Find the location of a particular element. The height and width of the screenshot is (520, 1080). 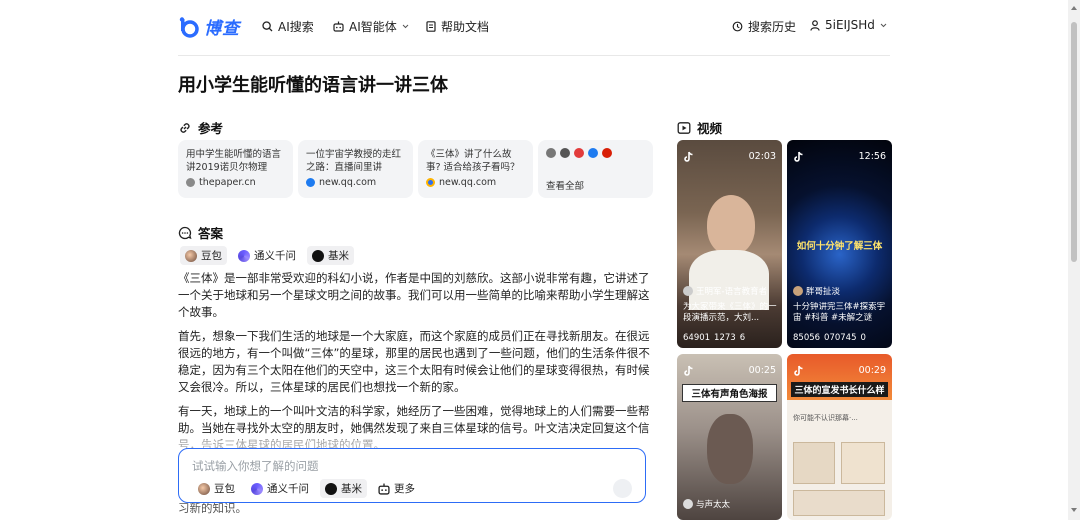

video-thumbnail-person is located at coordinates (731, 225).